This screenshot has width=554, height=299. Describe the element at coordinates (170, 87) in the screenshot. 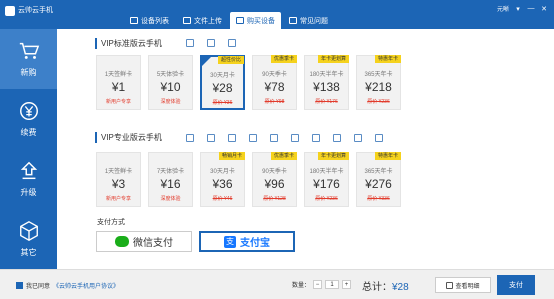

I see `plan-price: ¥10` at that location.